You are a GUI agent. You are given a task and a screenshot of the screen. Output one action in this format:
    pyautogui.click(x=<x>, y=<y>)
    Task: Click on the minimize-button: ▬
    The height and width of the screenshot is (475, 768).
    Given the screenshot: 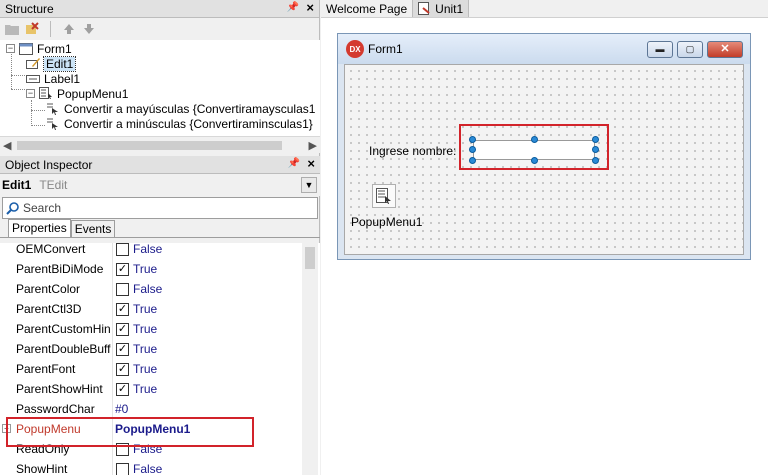 What is the action you would take?
    pyautogui.click(x=660, y=49)
    